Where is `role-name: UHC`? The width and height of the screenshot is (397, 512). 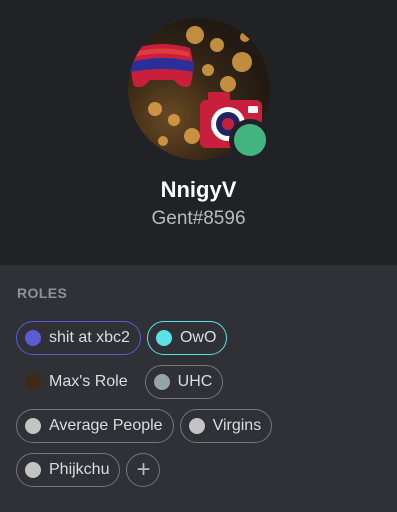 role-name: UHC is located at coordinates (195, 381).